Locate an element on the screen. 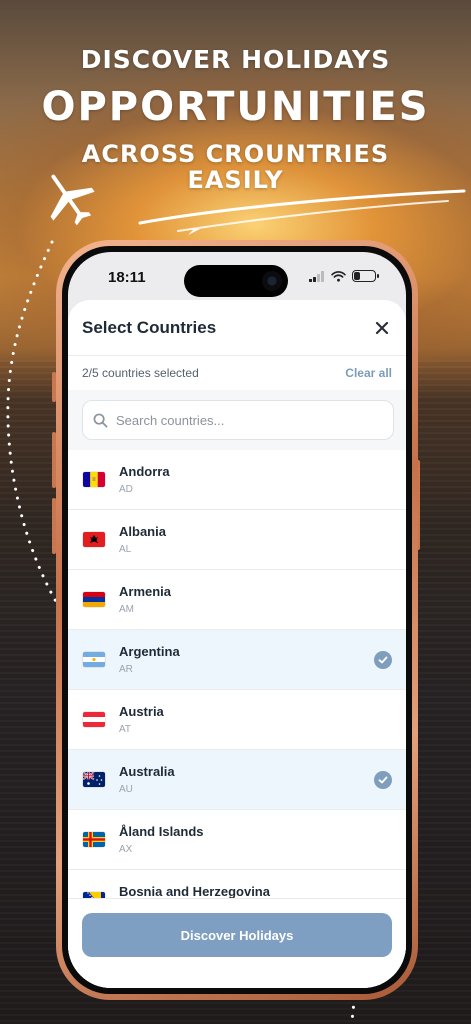  country-row: Australia AU is located at coordinates (237, 780).